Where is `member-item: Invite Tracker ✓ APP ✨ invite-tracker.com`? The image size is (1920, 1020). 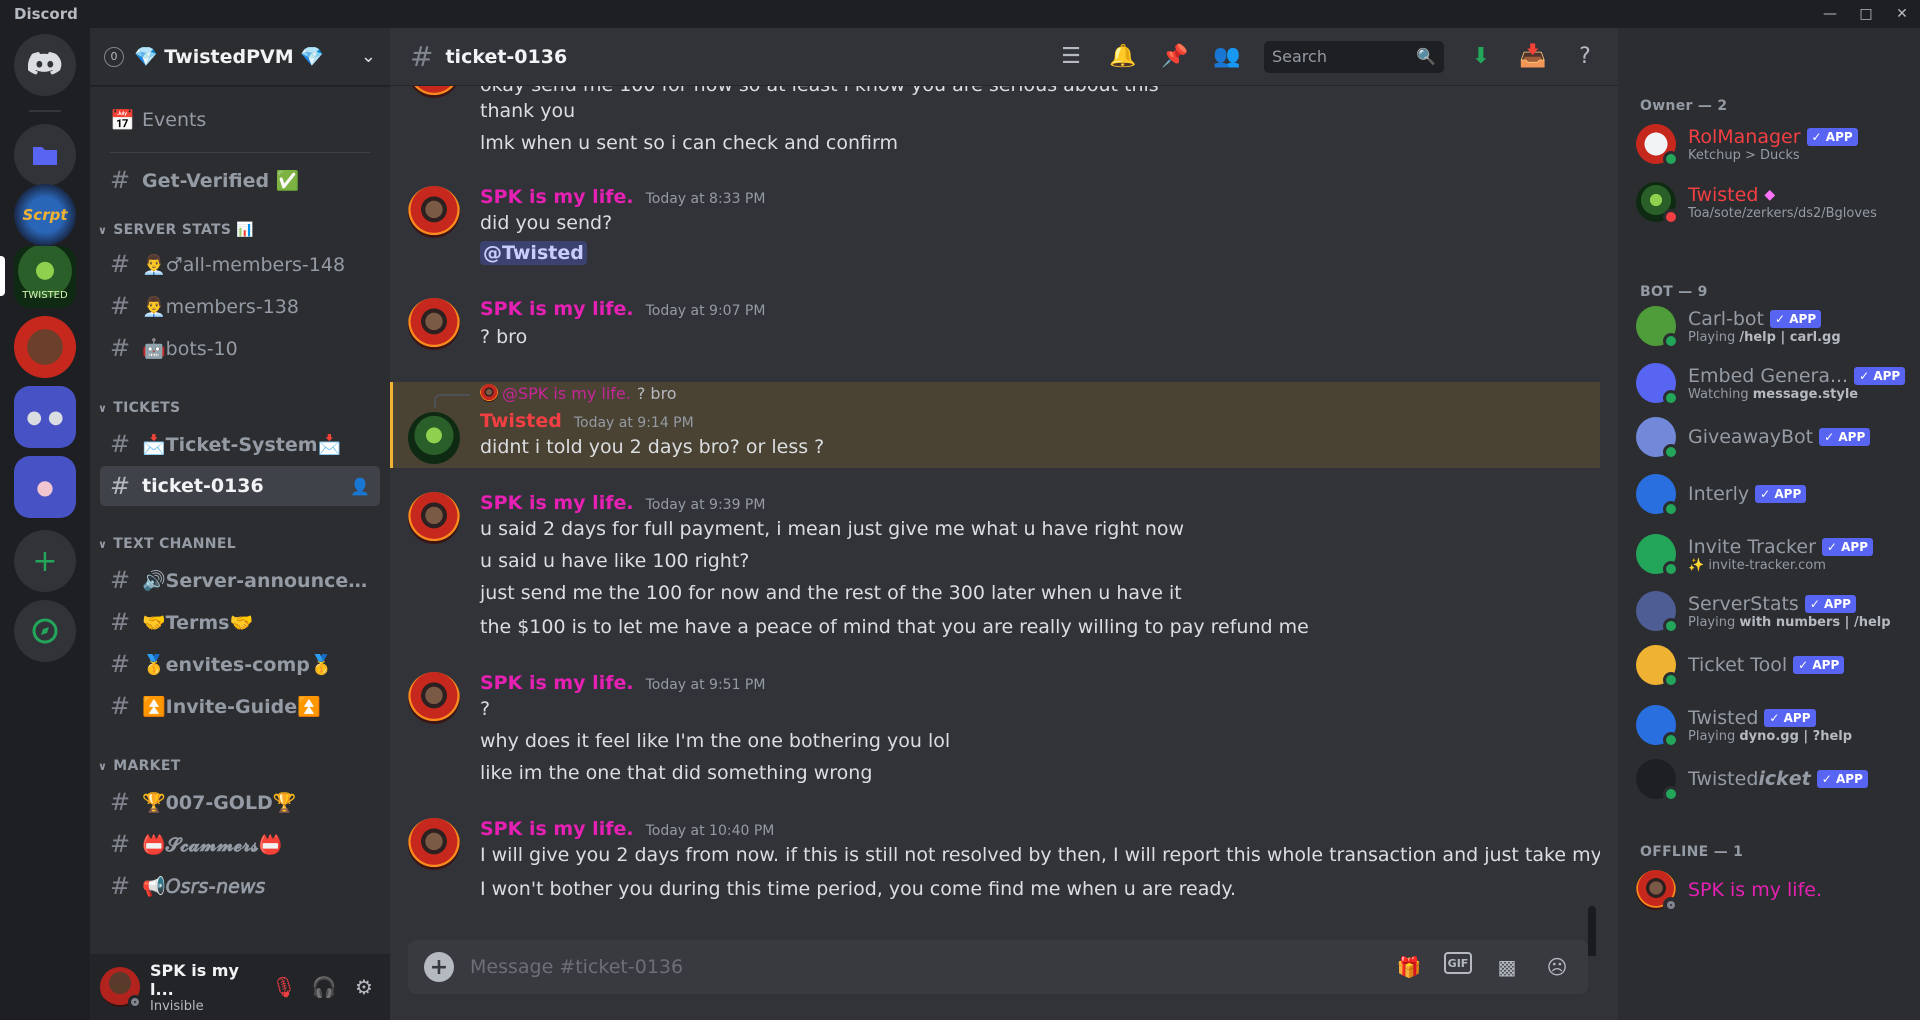 member-item: Invite Tracker ✓ APP ✨ invite-tracker.com is located at coordinates (1771, 554).